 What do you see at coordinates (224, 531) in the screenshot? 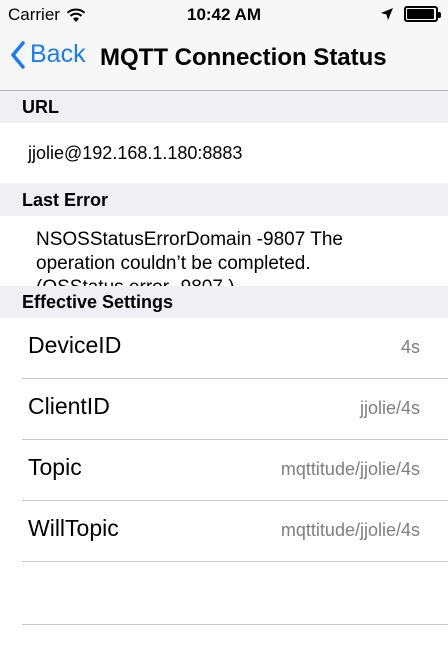
I see `settings-row-willtopic: WillTopic mqttitude/jjolie/4s` at bounding box center [224, 531].